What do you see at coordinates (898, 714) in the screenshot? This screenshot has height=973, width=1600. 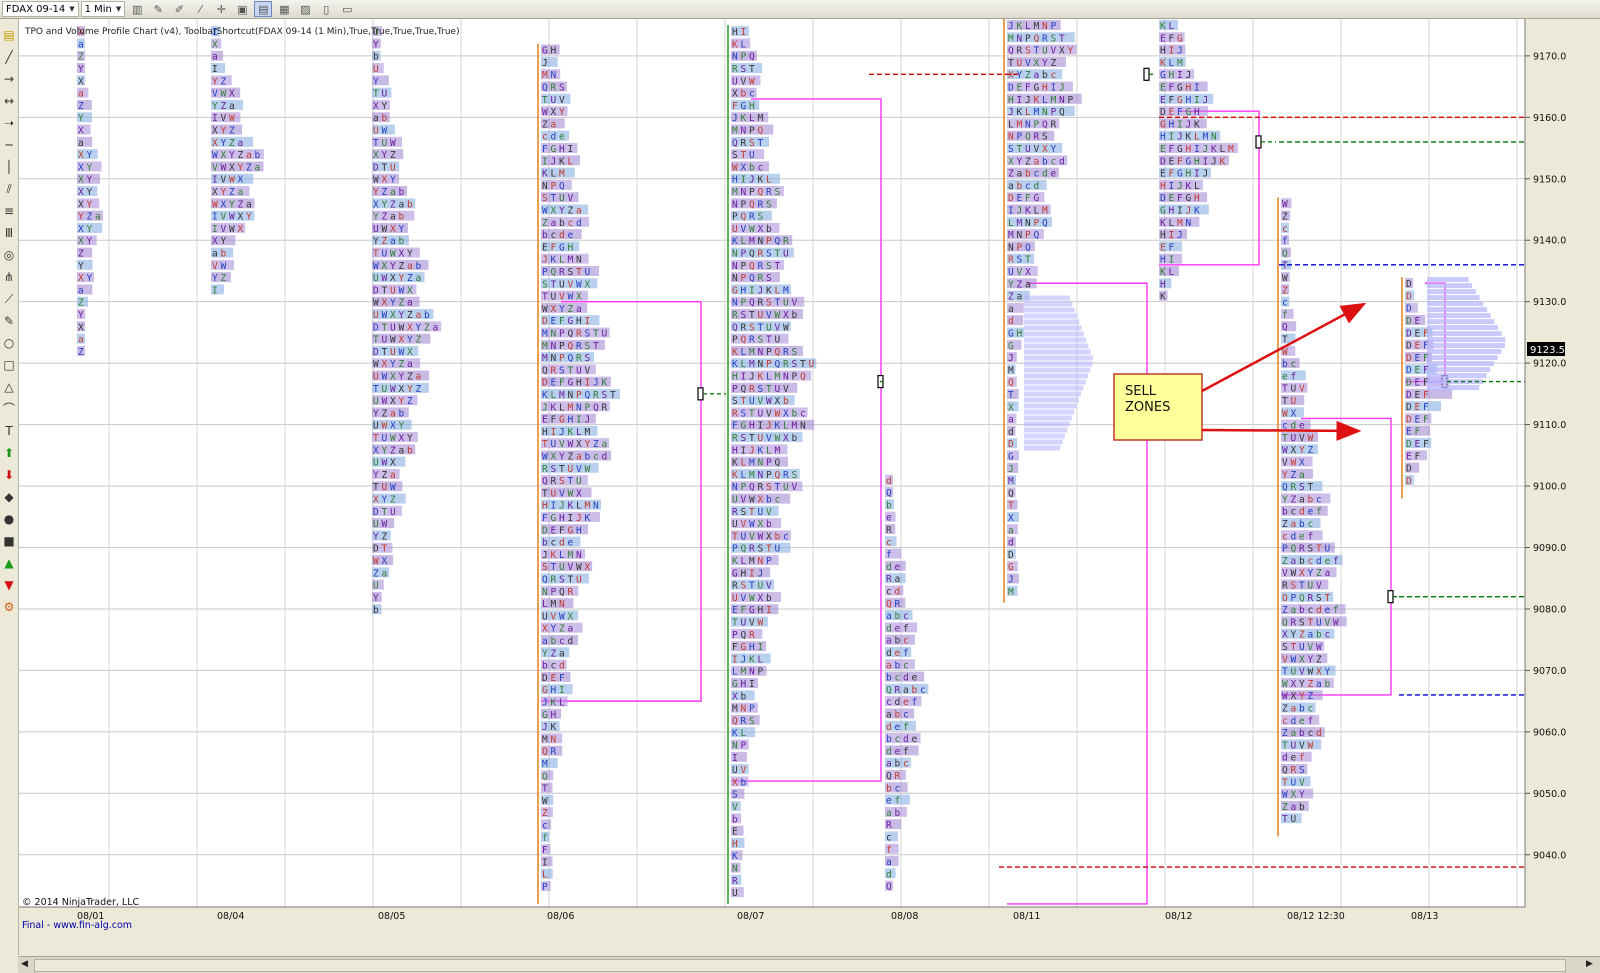 I see `tpo-letter: b` at bounding box center [898, 714].